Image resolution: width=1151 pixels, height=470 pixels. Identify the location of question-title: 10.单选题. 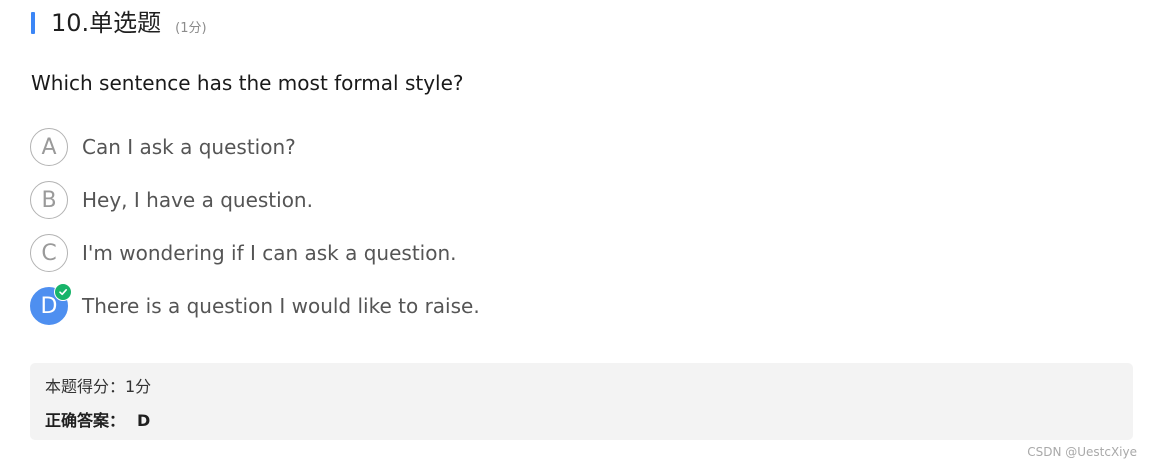
(106, 23).